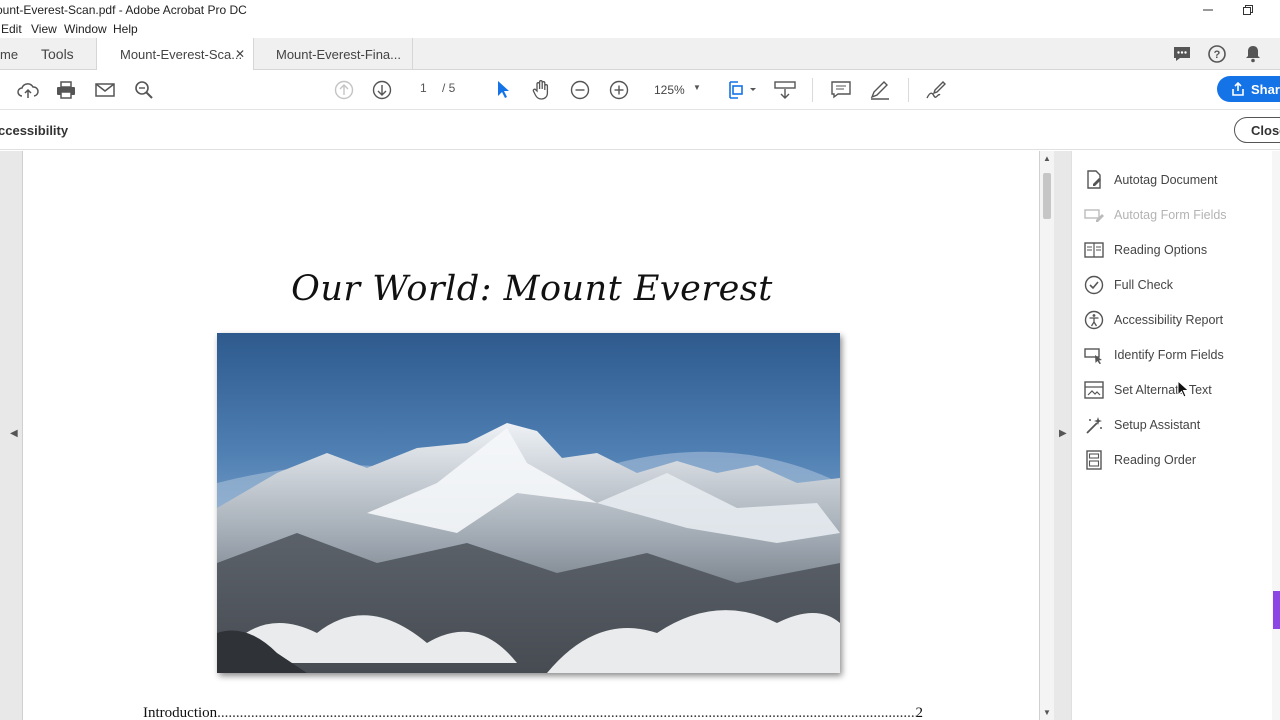 The height and width of the screenshot is (720, 1280). I want to click on autotag-form-fields-item: Autotag Form Fields, so click(1155, 215).